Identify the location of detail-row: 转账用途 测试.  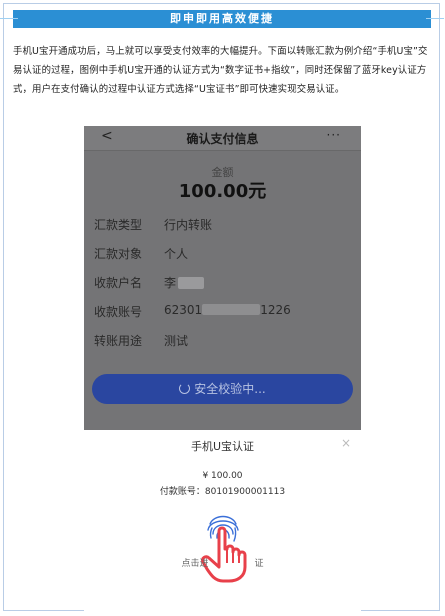
(222, 341).